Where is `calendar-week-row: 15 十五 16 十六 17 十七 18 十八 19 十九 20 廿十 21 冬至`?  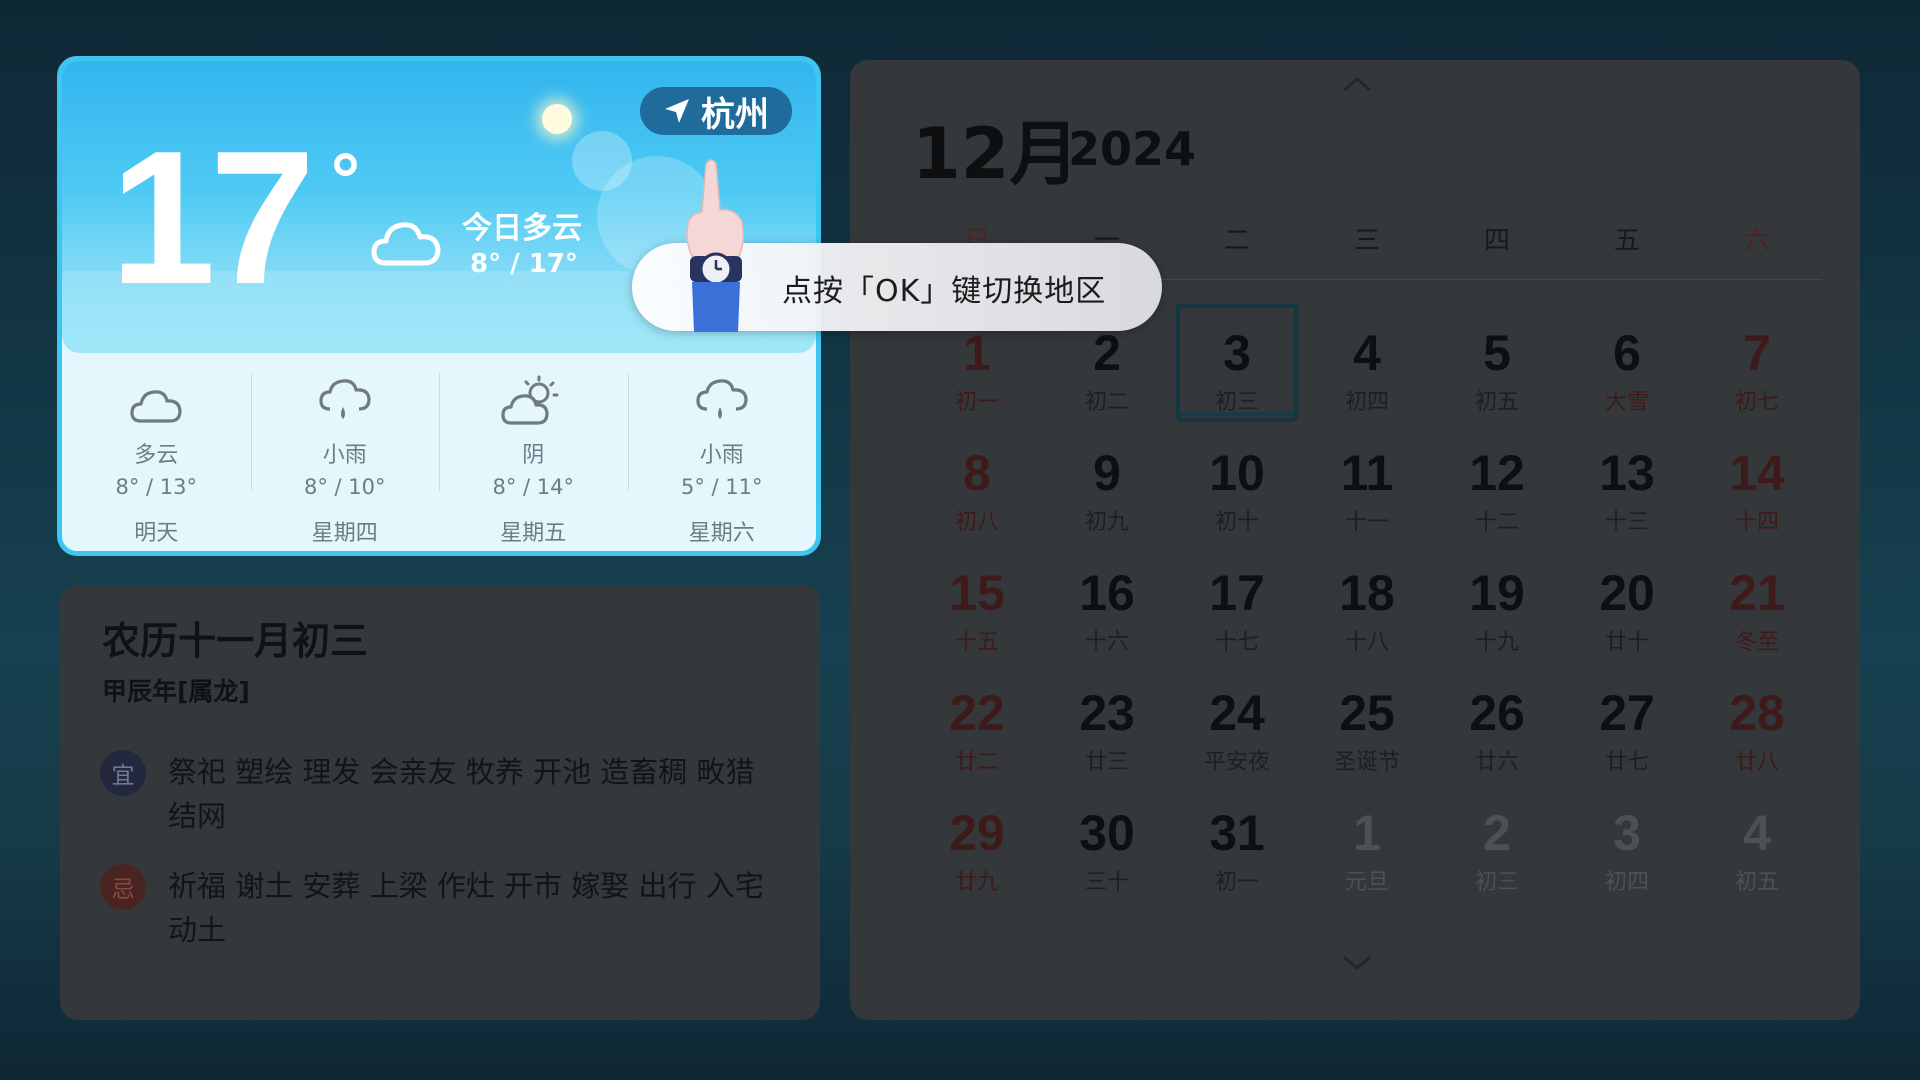 calendar-week-row: 15 十五 16 十六 17 十七 18 十八 19 十九 20 廿十 21 冬至 is located at coordinates (1367, 600).